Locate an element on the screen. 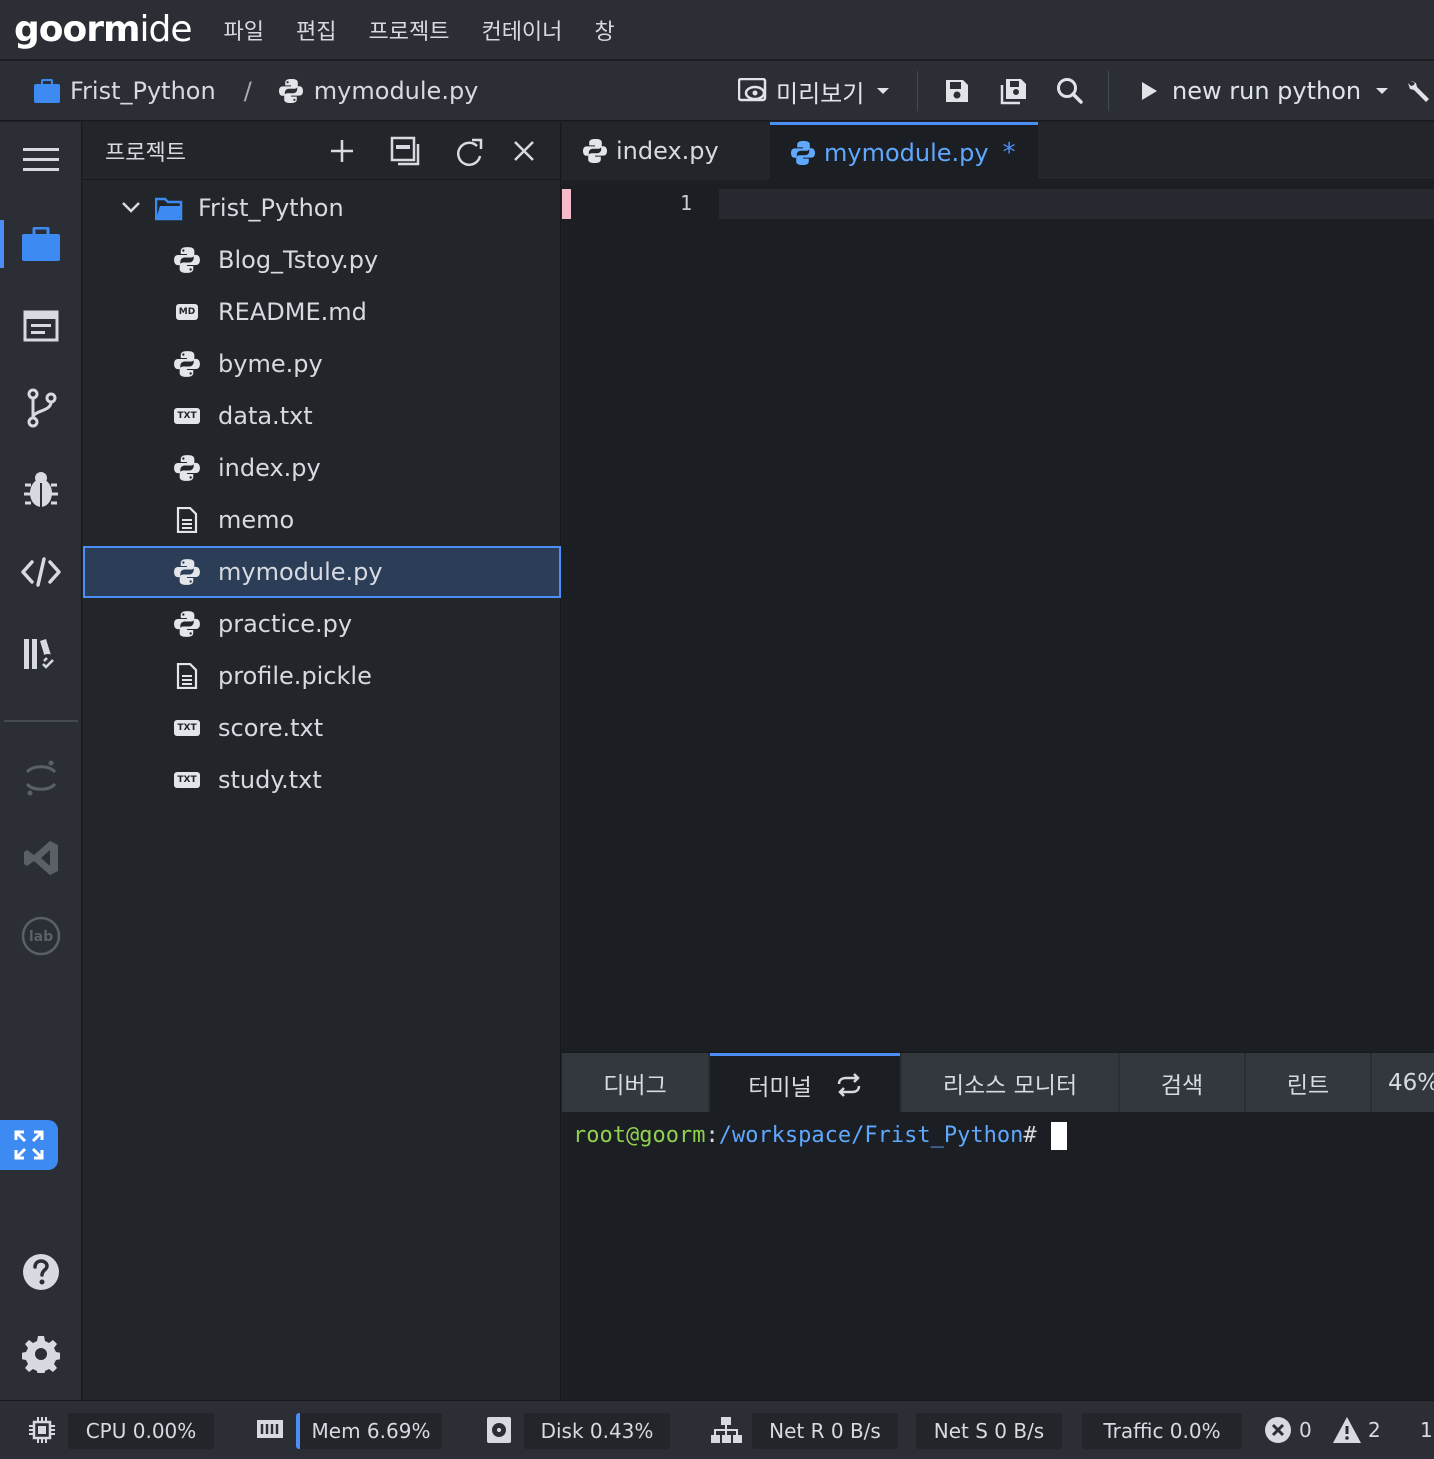  file-tree-item: MD README.md is located at coordinates (322, 312).